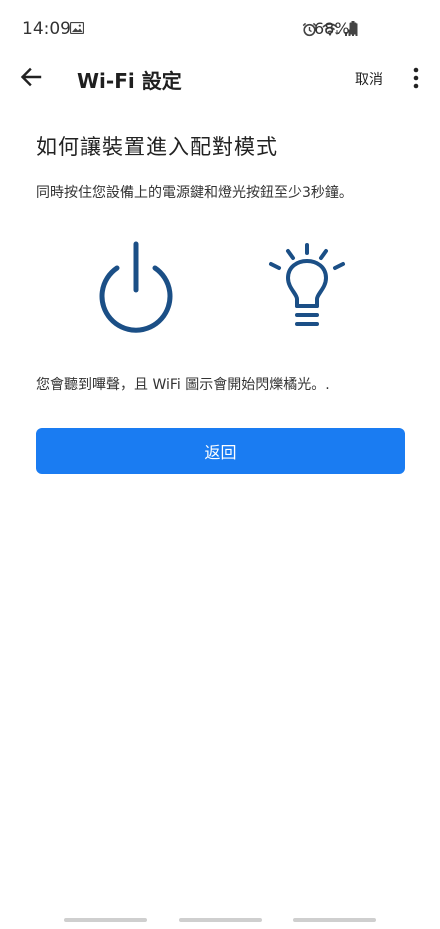 Image resolution: width=440 pixels, height=929 pixels. I want to click on light-bulb-icon, so click(307, 284).